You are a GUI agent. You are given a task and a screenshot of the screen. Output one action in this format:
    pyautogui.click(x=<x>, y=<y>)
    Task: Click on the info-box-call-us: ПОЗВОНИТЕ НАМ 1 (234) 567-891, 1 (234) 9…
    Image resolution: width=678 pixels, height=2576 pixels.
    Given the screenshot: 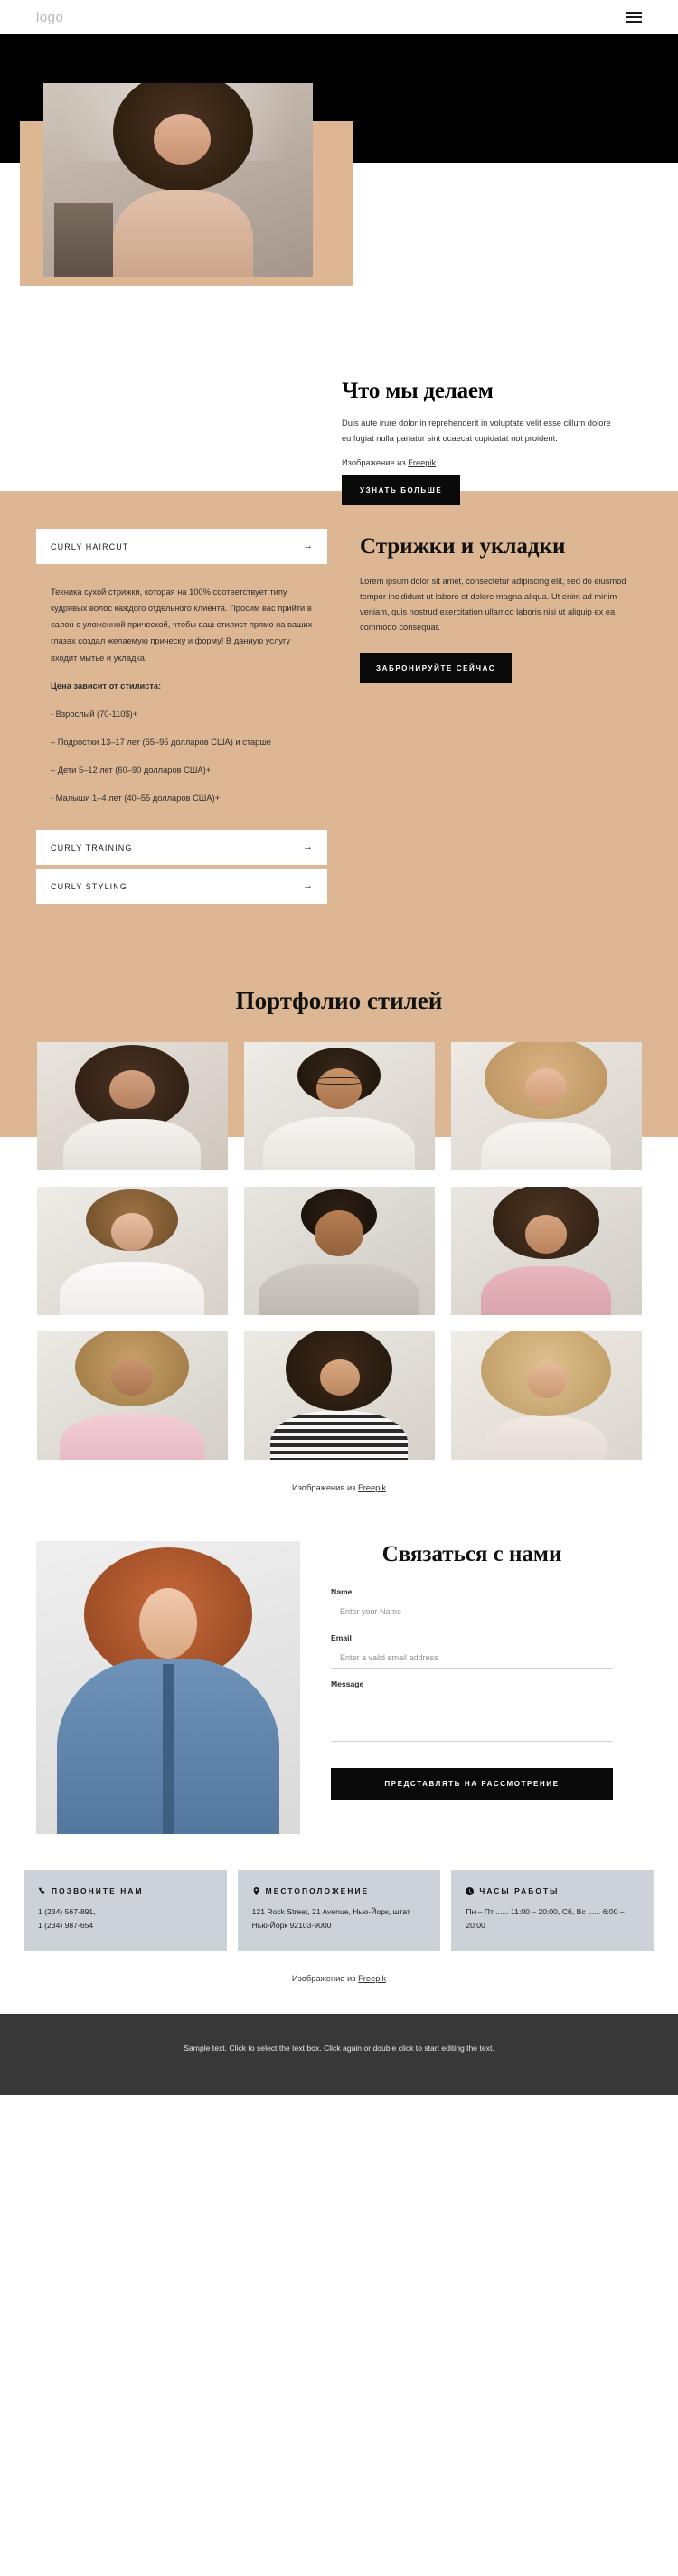 What is the action you would take?
    pyautogui.click(x=125, y=1911)
    